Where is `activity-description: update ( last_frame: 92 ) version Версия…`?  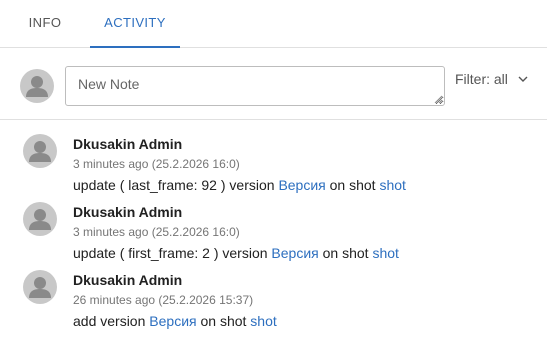
activity-description: update ( last_frame: 92 ) version Версия… is located at coordinates (239, 185).